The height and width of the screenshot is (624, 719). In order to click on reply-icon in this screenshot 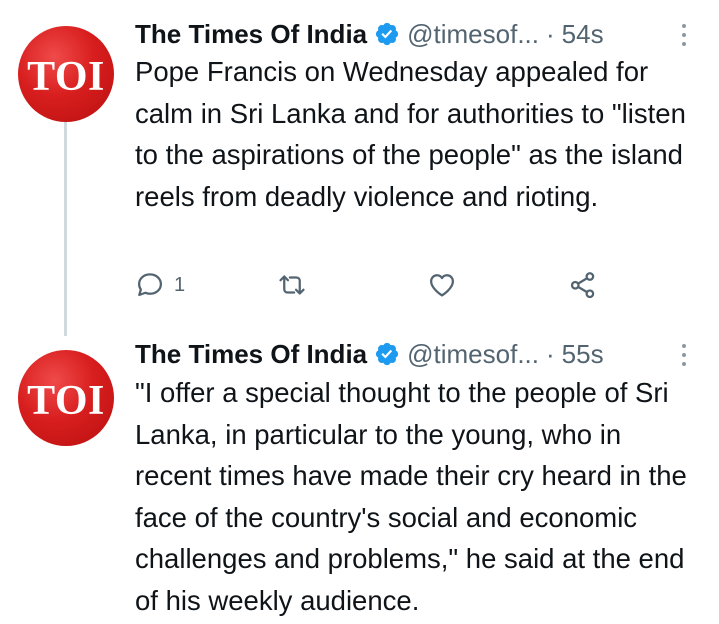, I will do `click(150, 285)`.